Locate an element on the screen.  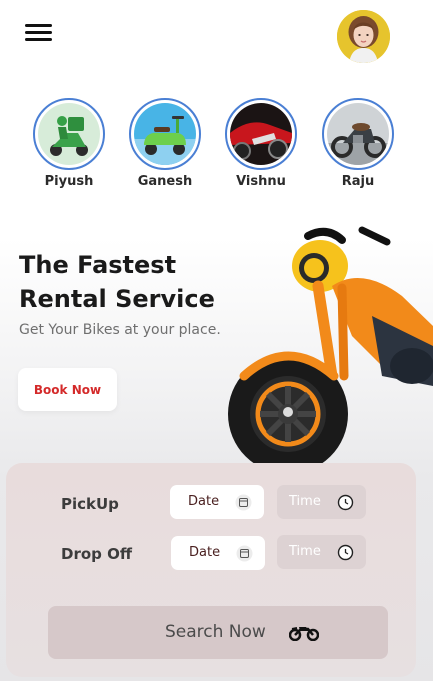
search-button-label: Search Now is located at coordinates (215, 632).